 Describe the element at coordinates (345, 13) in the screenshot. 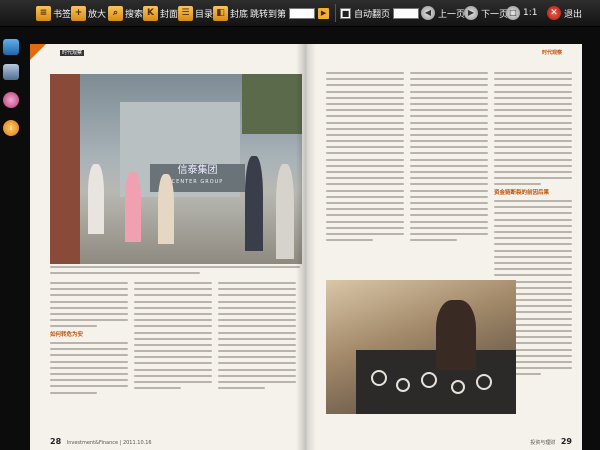

I see `autoflip-checkbox: ■` at that location.